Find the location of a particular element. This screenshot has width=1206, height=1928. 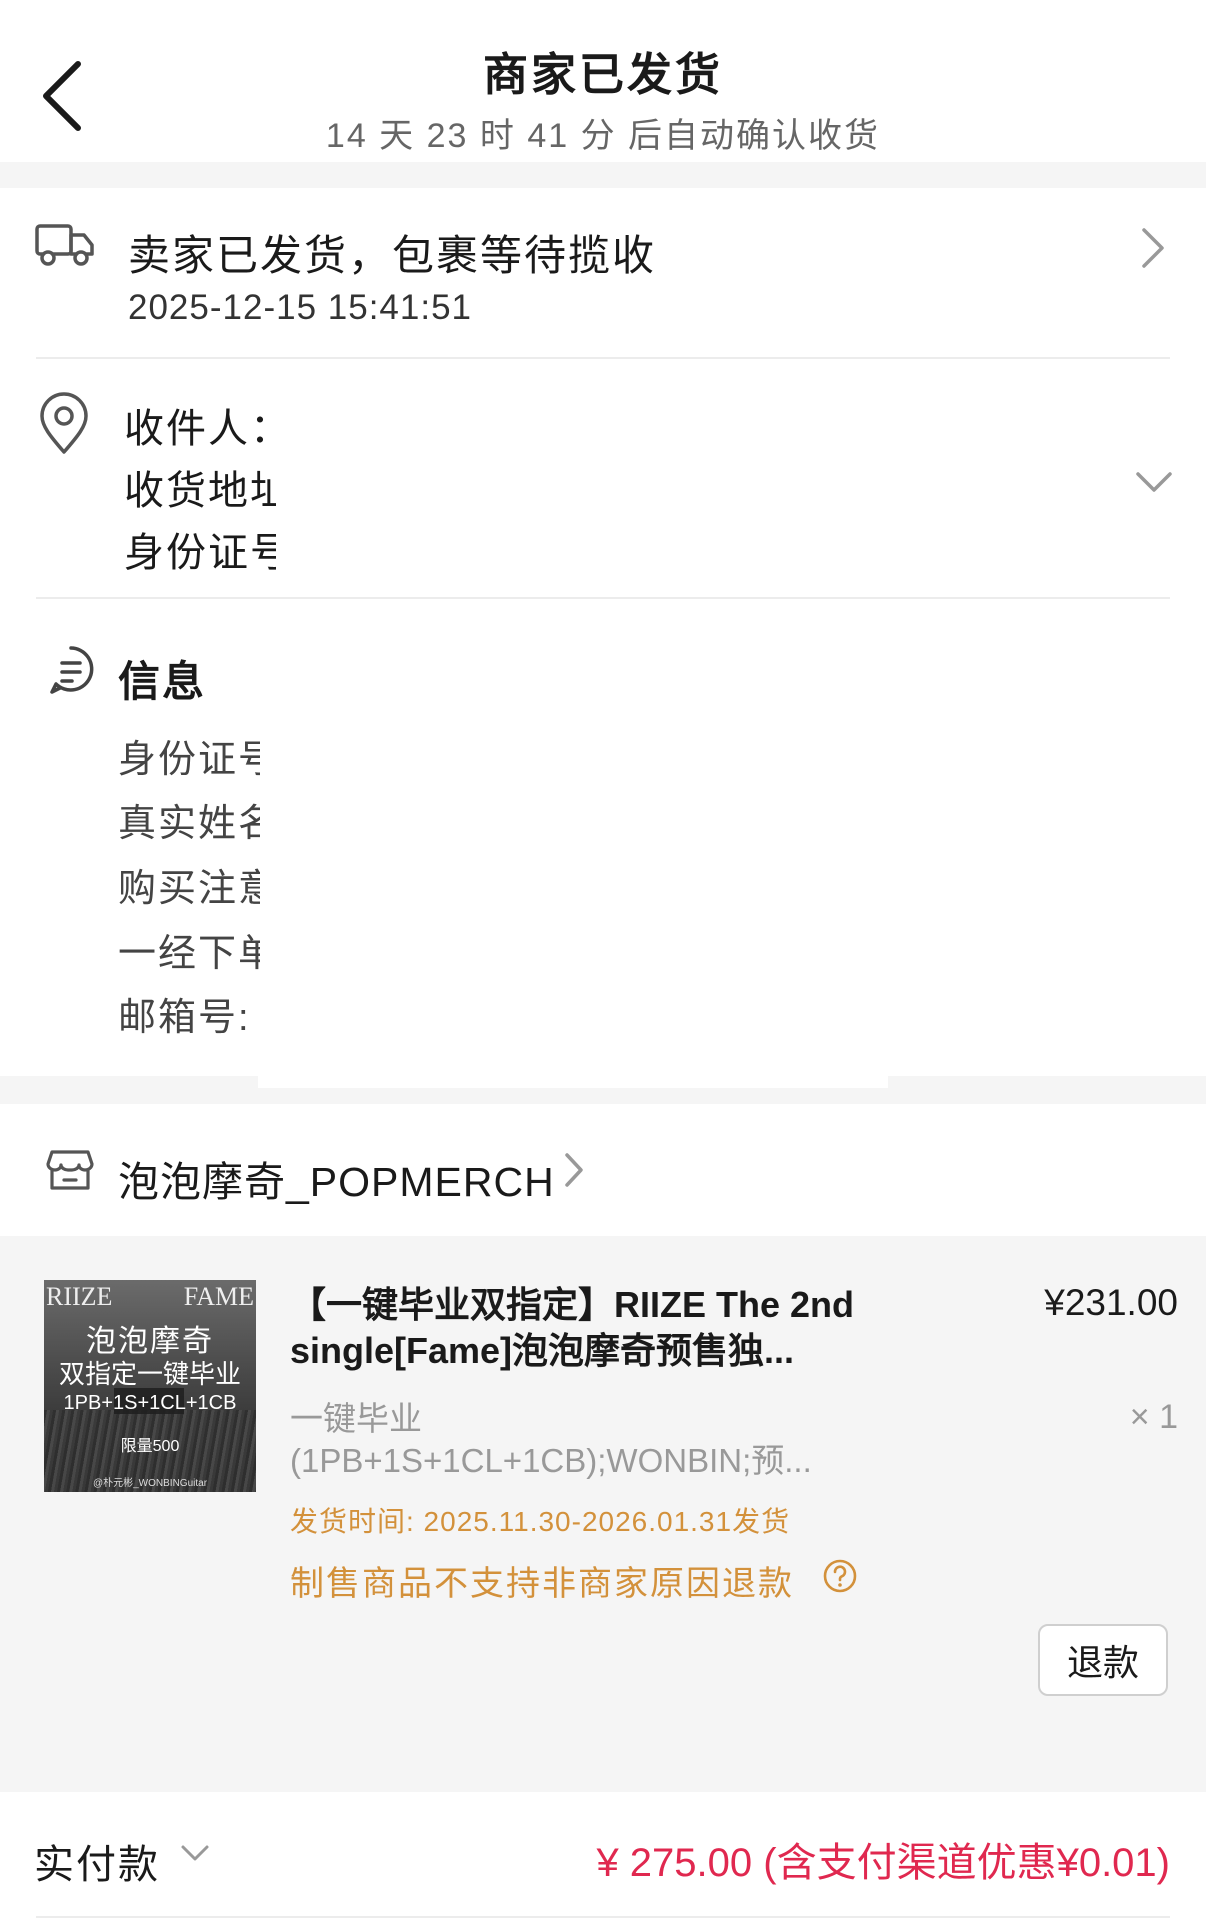

nav-header: 商家已发货 14 天 23 时 41 分 后自动确认收货 is located at coordinates (603, 81).